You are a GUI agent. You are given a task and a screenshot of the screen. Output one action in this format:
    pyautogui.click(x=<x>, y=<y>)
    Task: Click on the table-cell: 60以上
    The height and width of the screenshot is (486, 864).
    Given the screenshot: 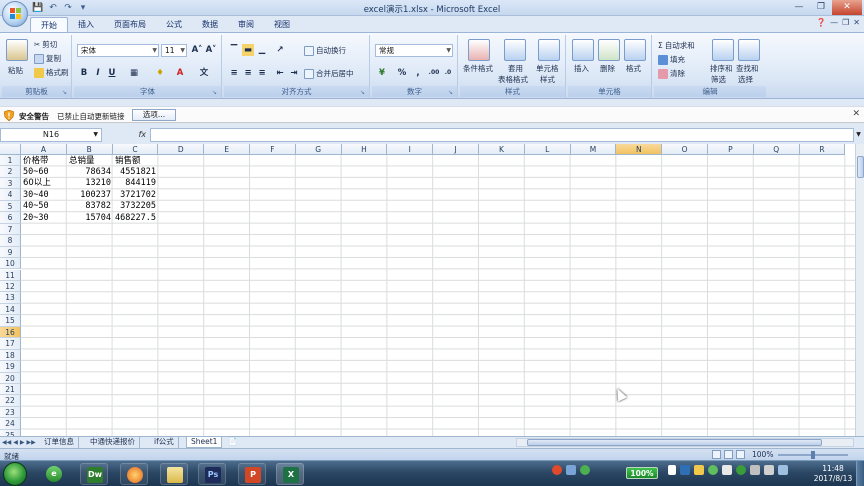 What is the action you would take?
    pyautogui.click(x=37, y=183)
    